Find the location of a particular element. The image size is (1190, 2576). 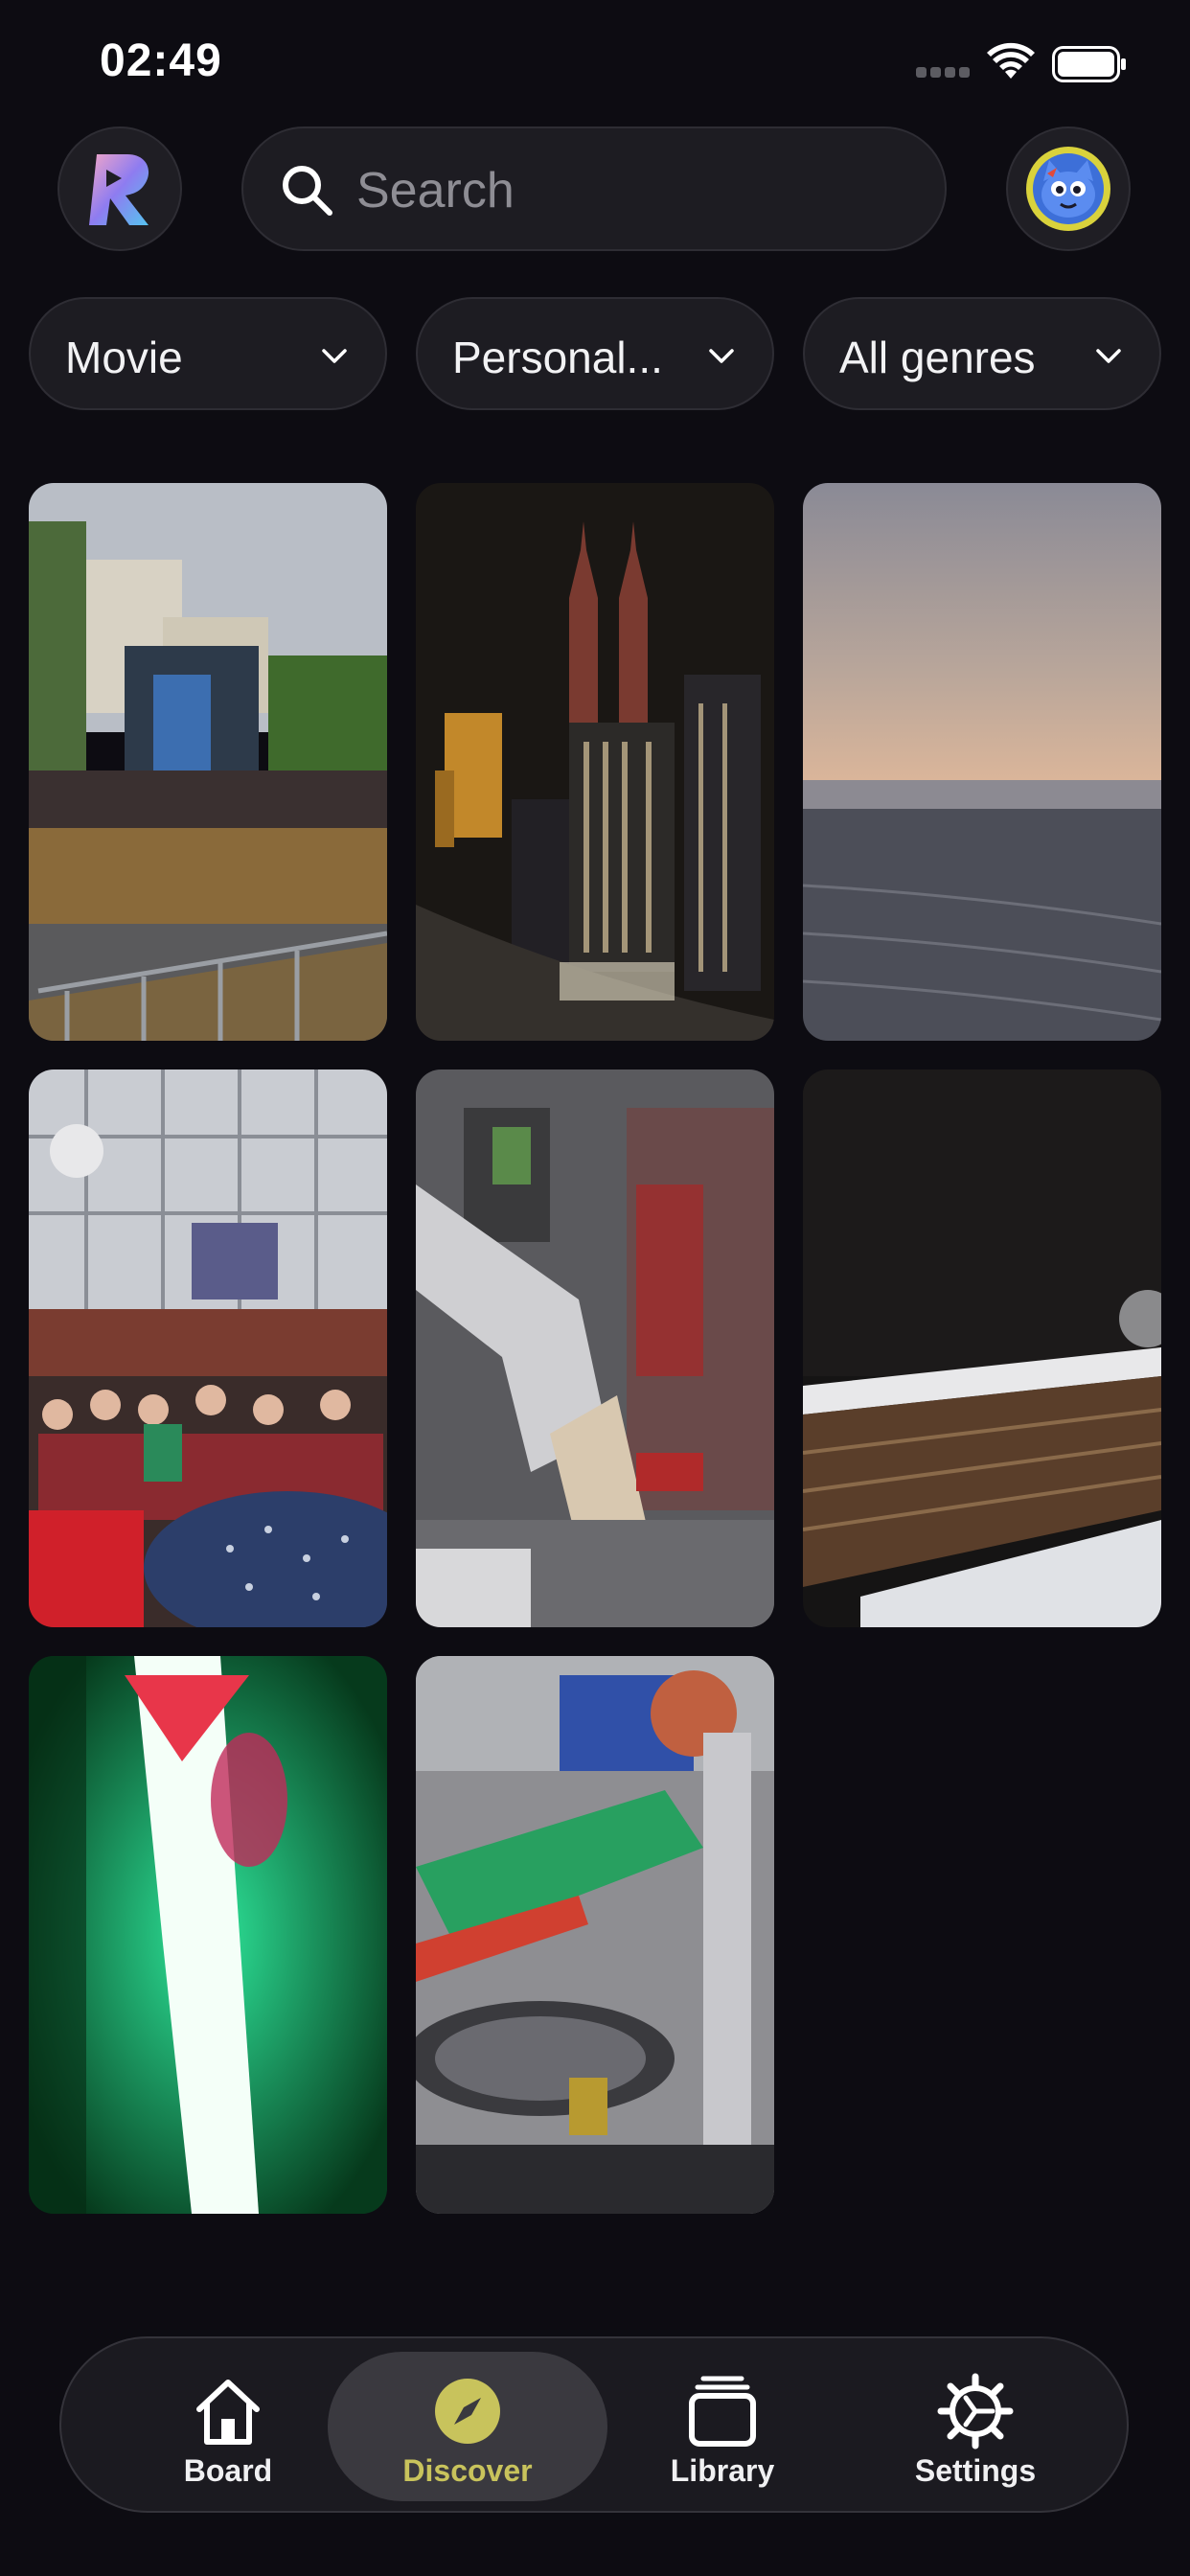

video-thumbnail-sea-sunset is located at coordinates (982, 762).